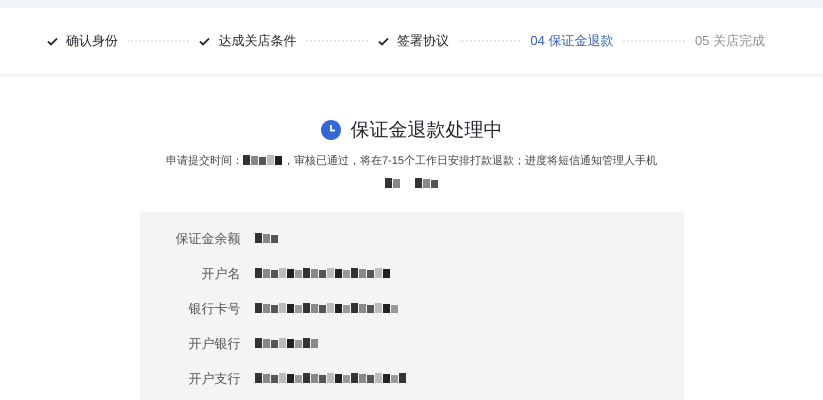 The height and width of the screenshot is (400, 823). Describe the element at coordinates (214, 379) in the screenshot. I see `field-label: 开户支行` at that location.